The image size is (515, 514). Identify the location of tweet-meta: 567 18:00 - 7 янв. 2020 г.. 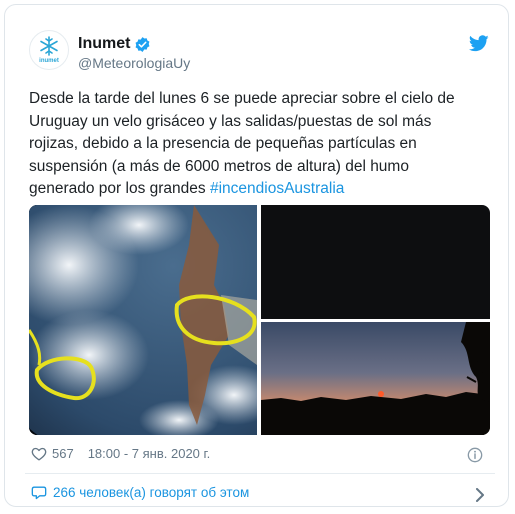
(120, 453).